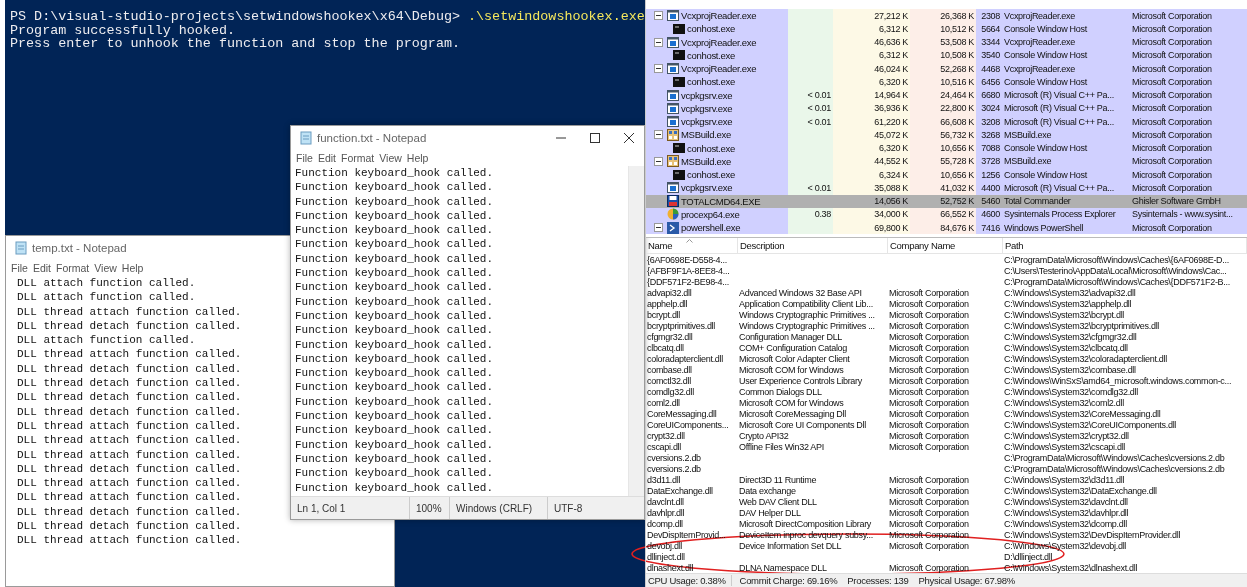  I want to click on table-cell-text: davhlpr.dll, so click(666, 512).